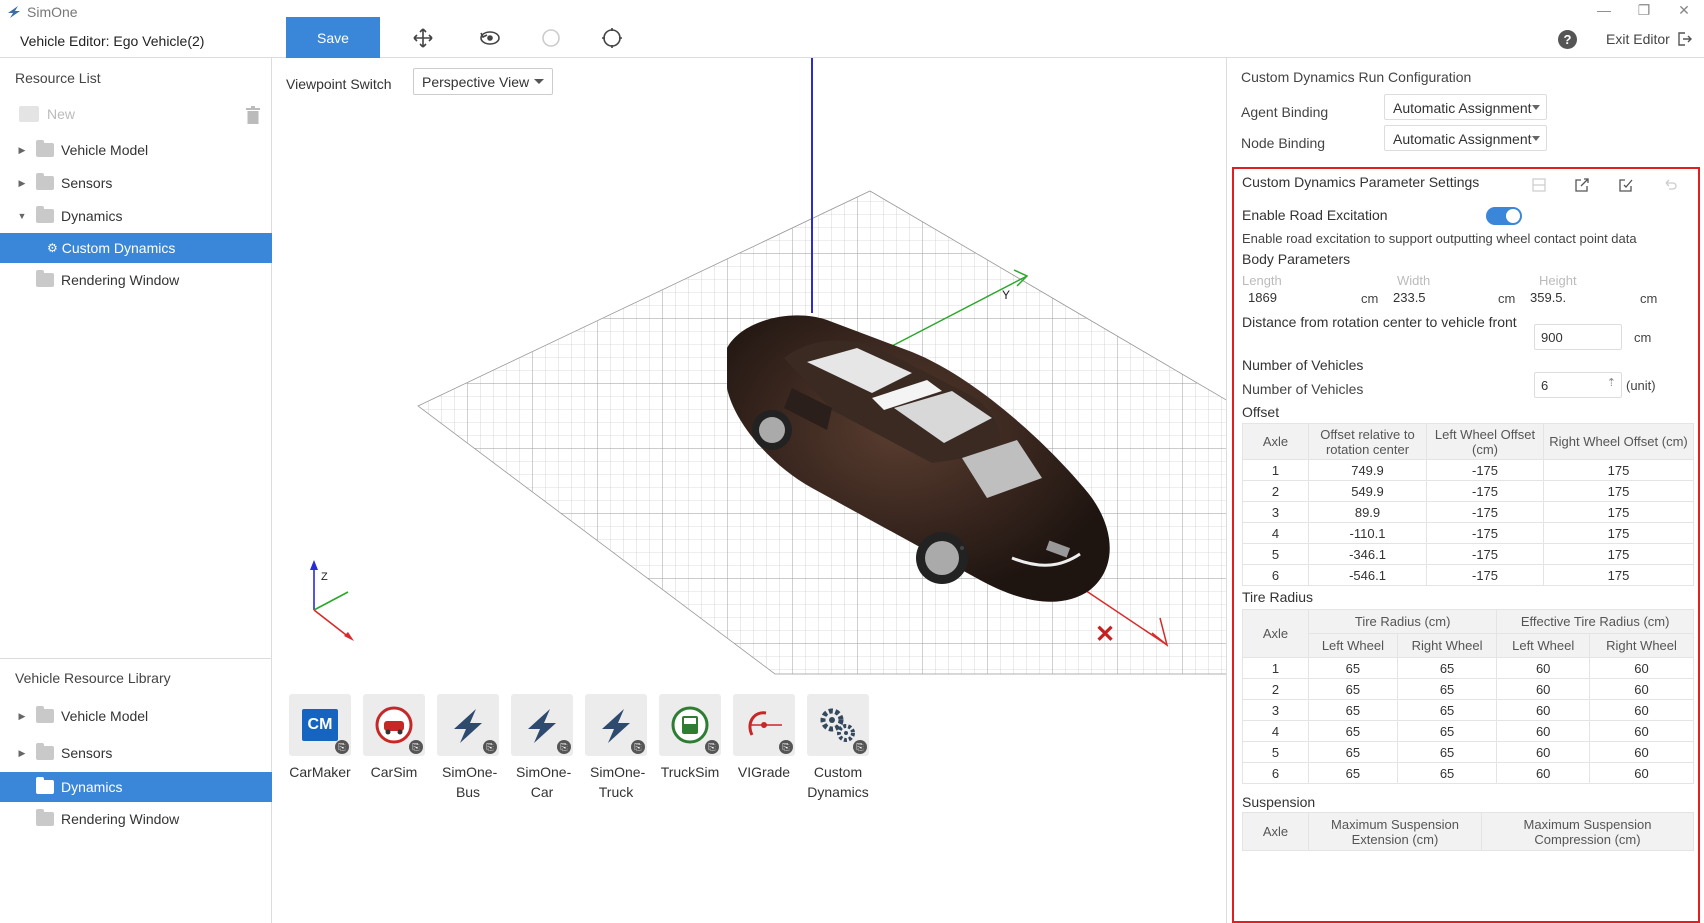 The height and width of the screenshot is (923, 1704). What do you see at coordinates (136, 216) in the screenshot?
I see `tree-item-dynamics: ▼ Dynamics` at bounding box center [136, 216].